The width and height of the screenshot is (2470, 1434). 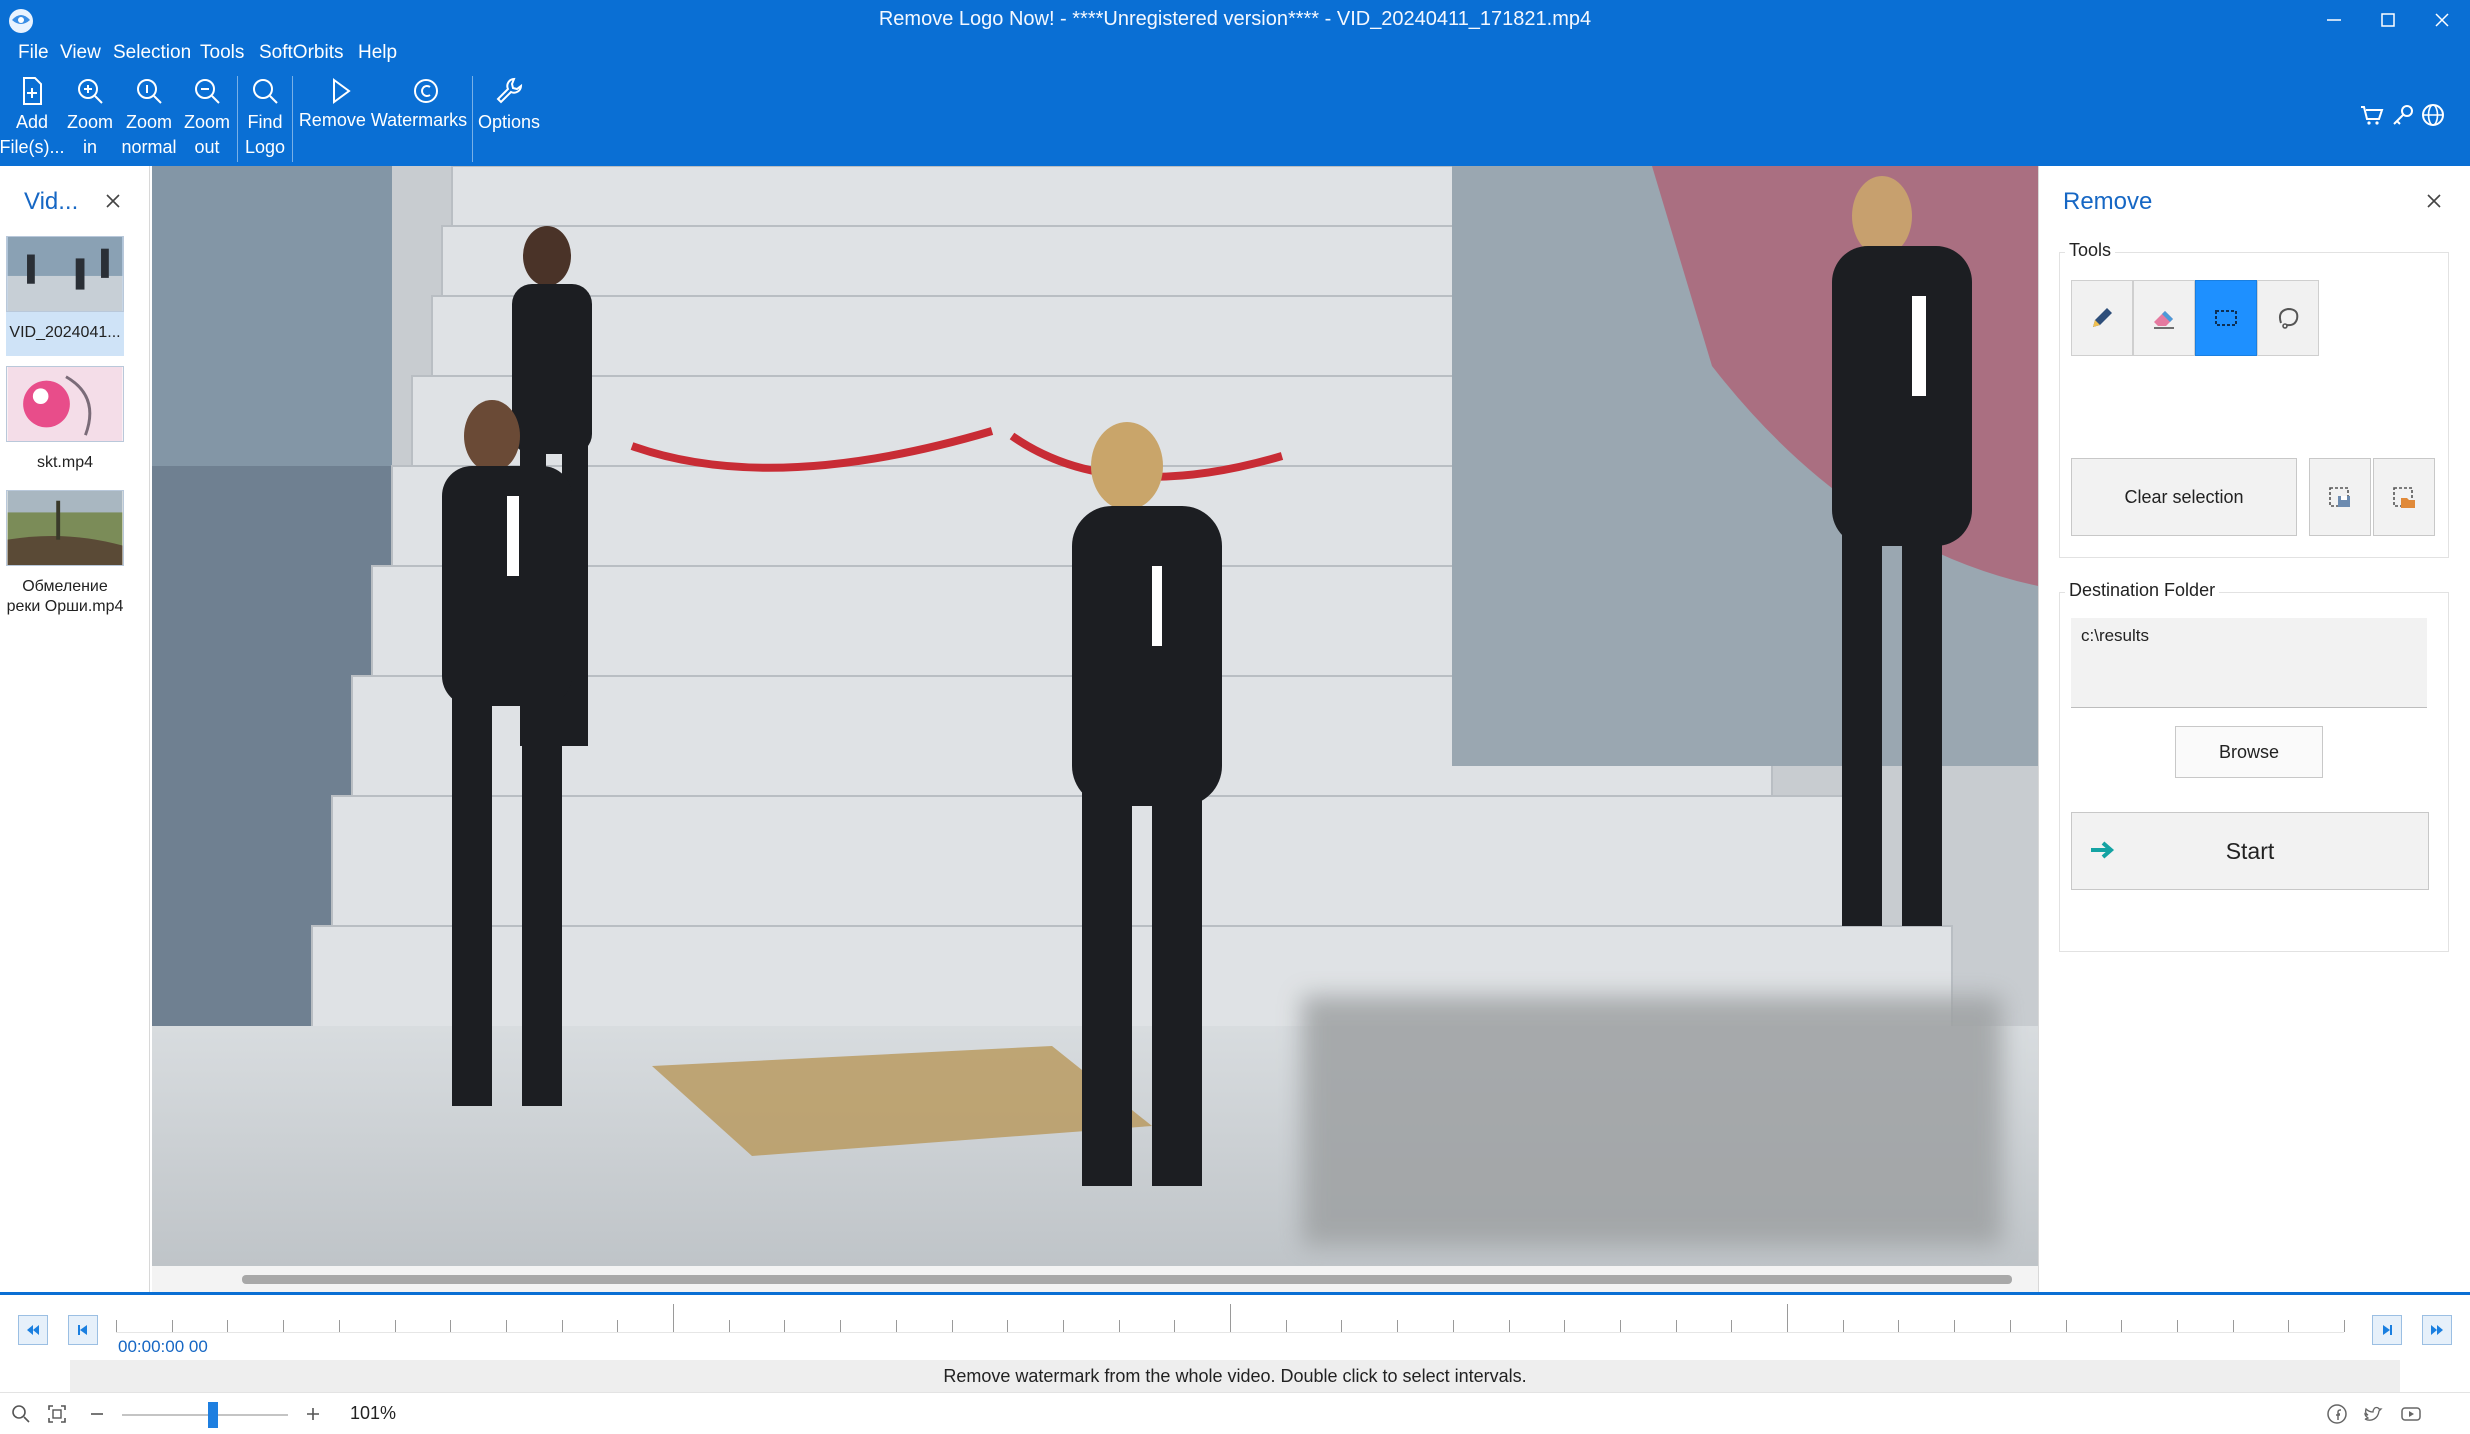 I want to click on options-button: Options, so click(x=509, y=104).